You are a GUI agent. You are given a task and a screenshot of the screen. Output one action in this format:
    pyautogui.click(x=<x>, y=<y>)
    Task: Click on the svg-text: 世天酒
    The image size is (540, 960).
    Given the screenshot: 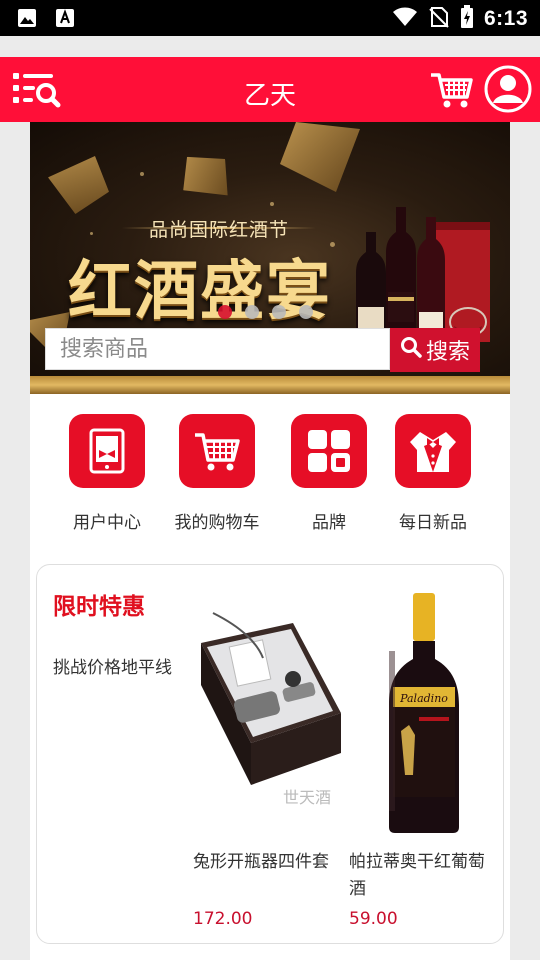 What is the action you would take?
    pyautogui.click(x=307, y=797)
    